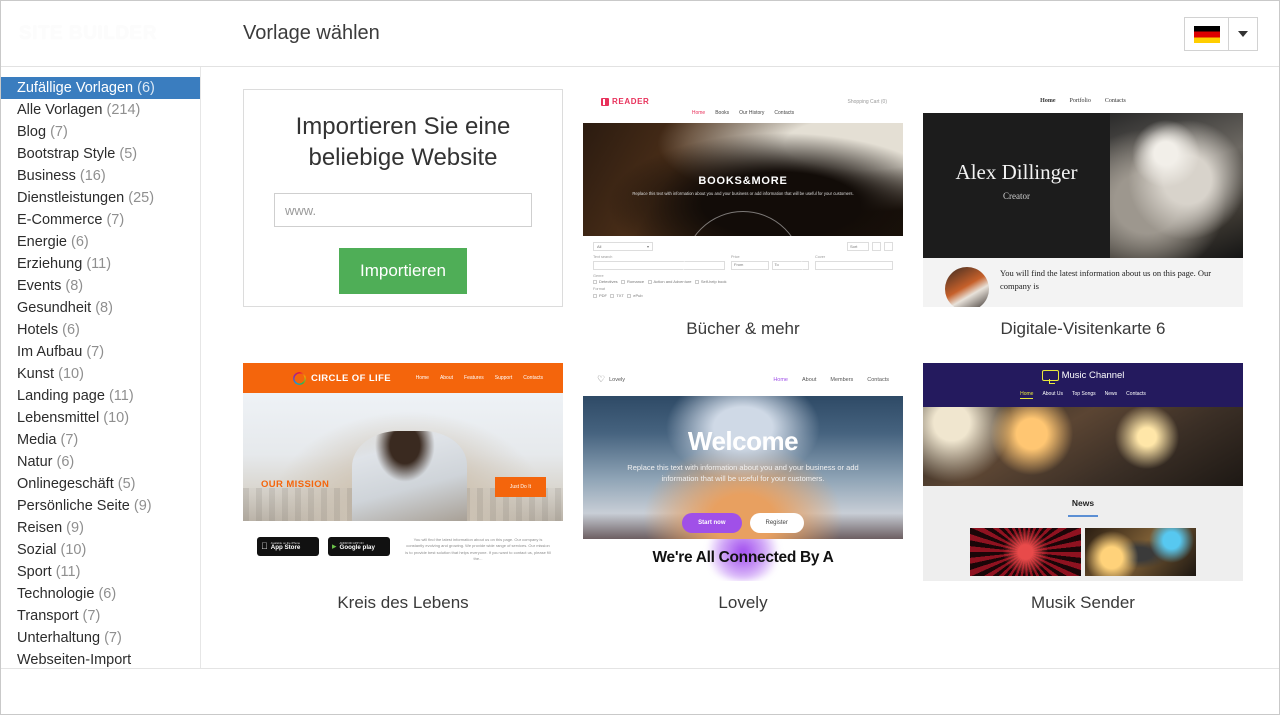  What do you see at coordinates (42, 242) in the screenshot?
I see `sidebar-item-label: Energie` at bounding box center [42, 242].